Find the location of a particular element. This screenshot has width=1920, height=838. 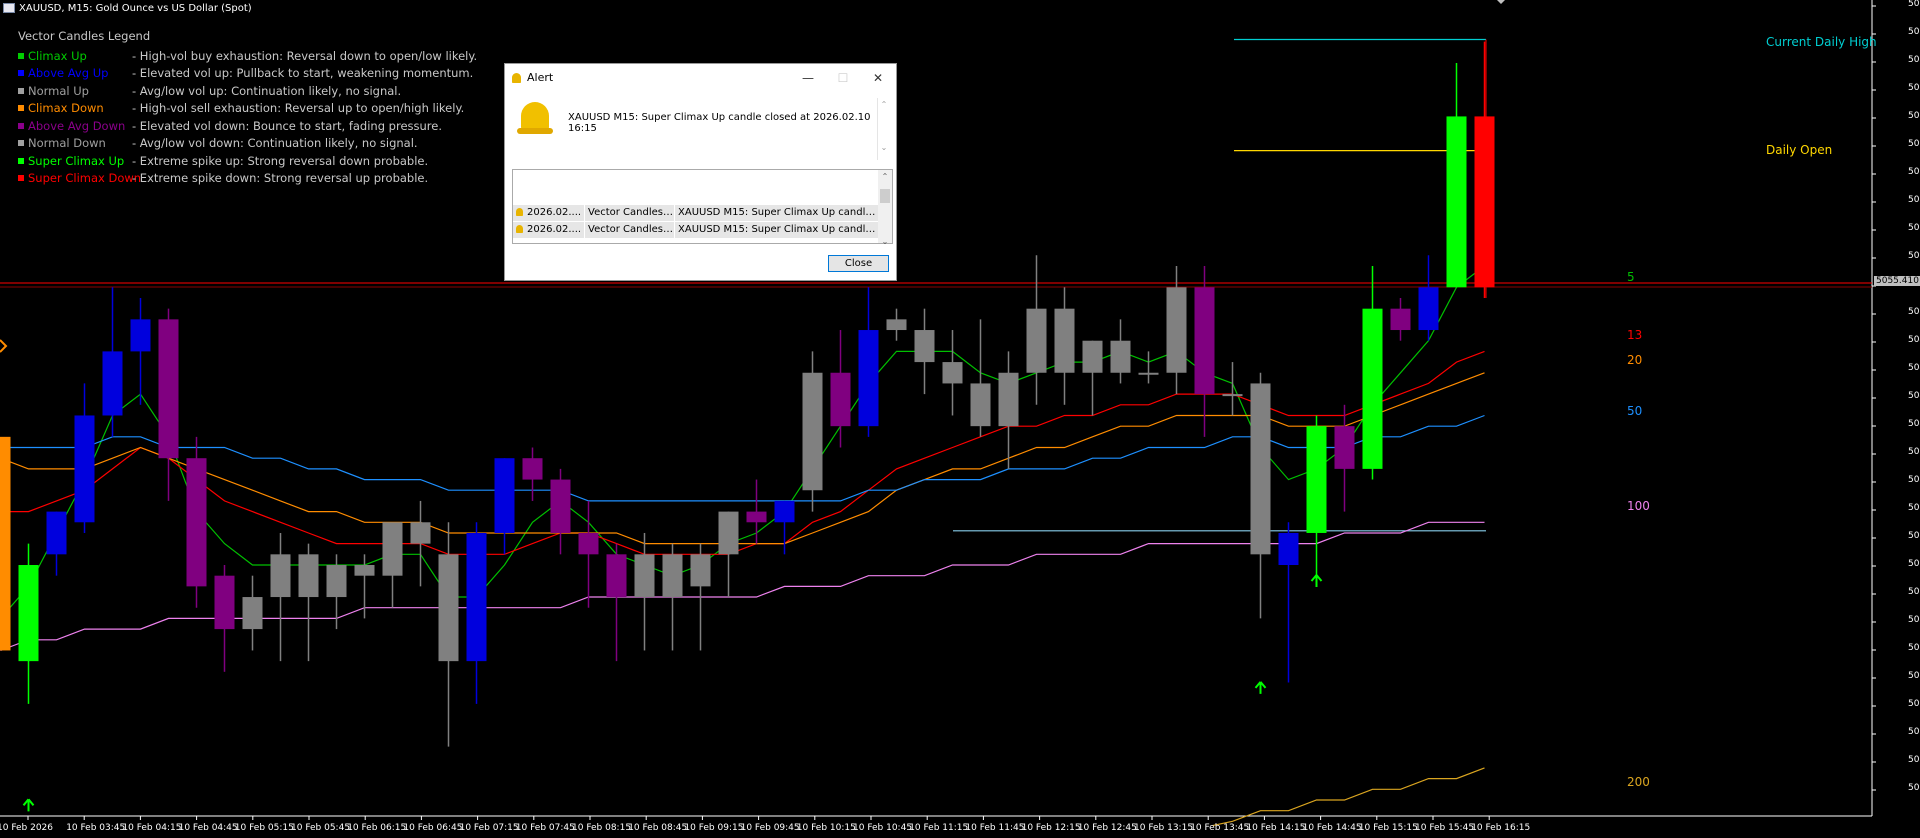

time-axis-label: 10 Feb 09:15 is located at coordinates (714, 828).